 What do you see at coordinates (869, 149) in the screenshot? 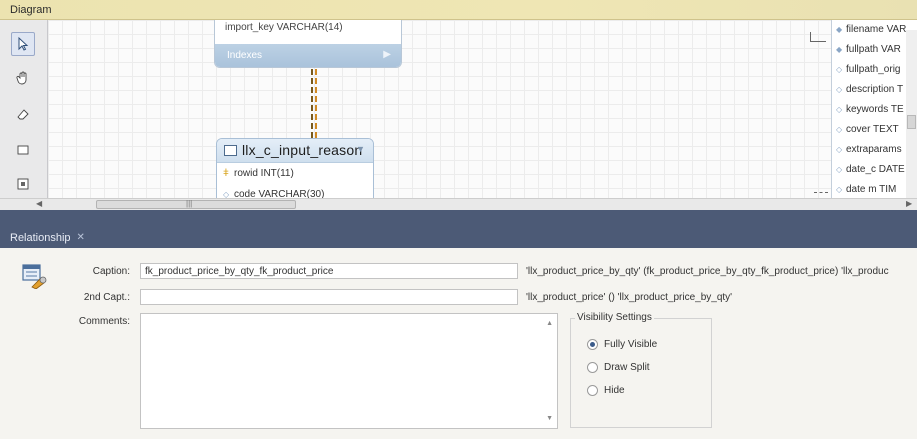
I see `entity-column: ◇ extraparams` at bounding box center [869, 149].